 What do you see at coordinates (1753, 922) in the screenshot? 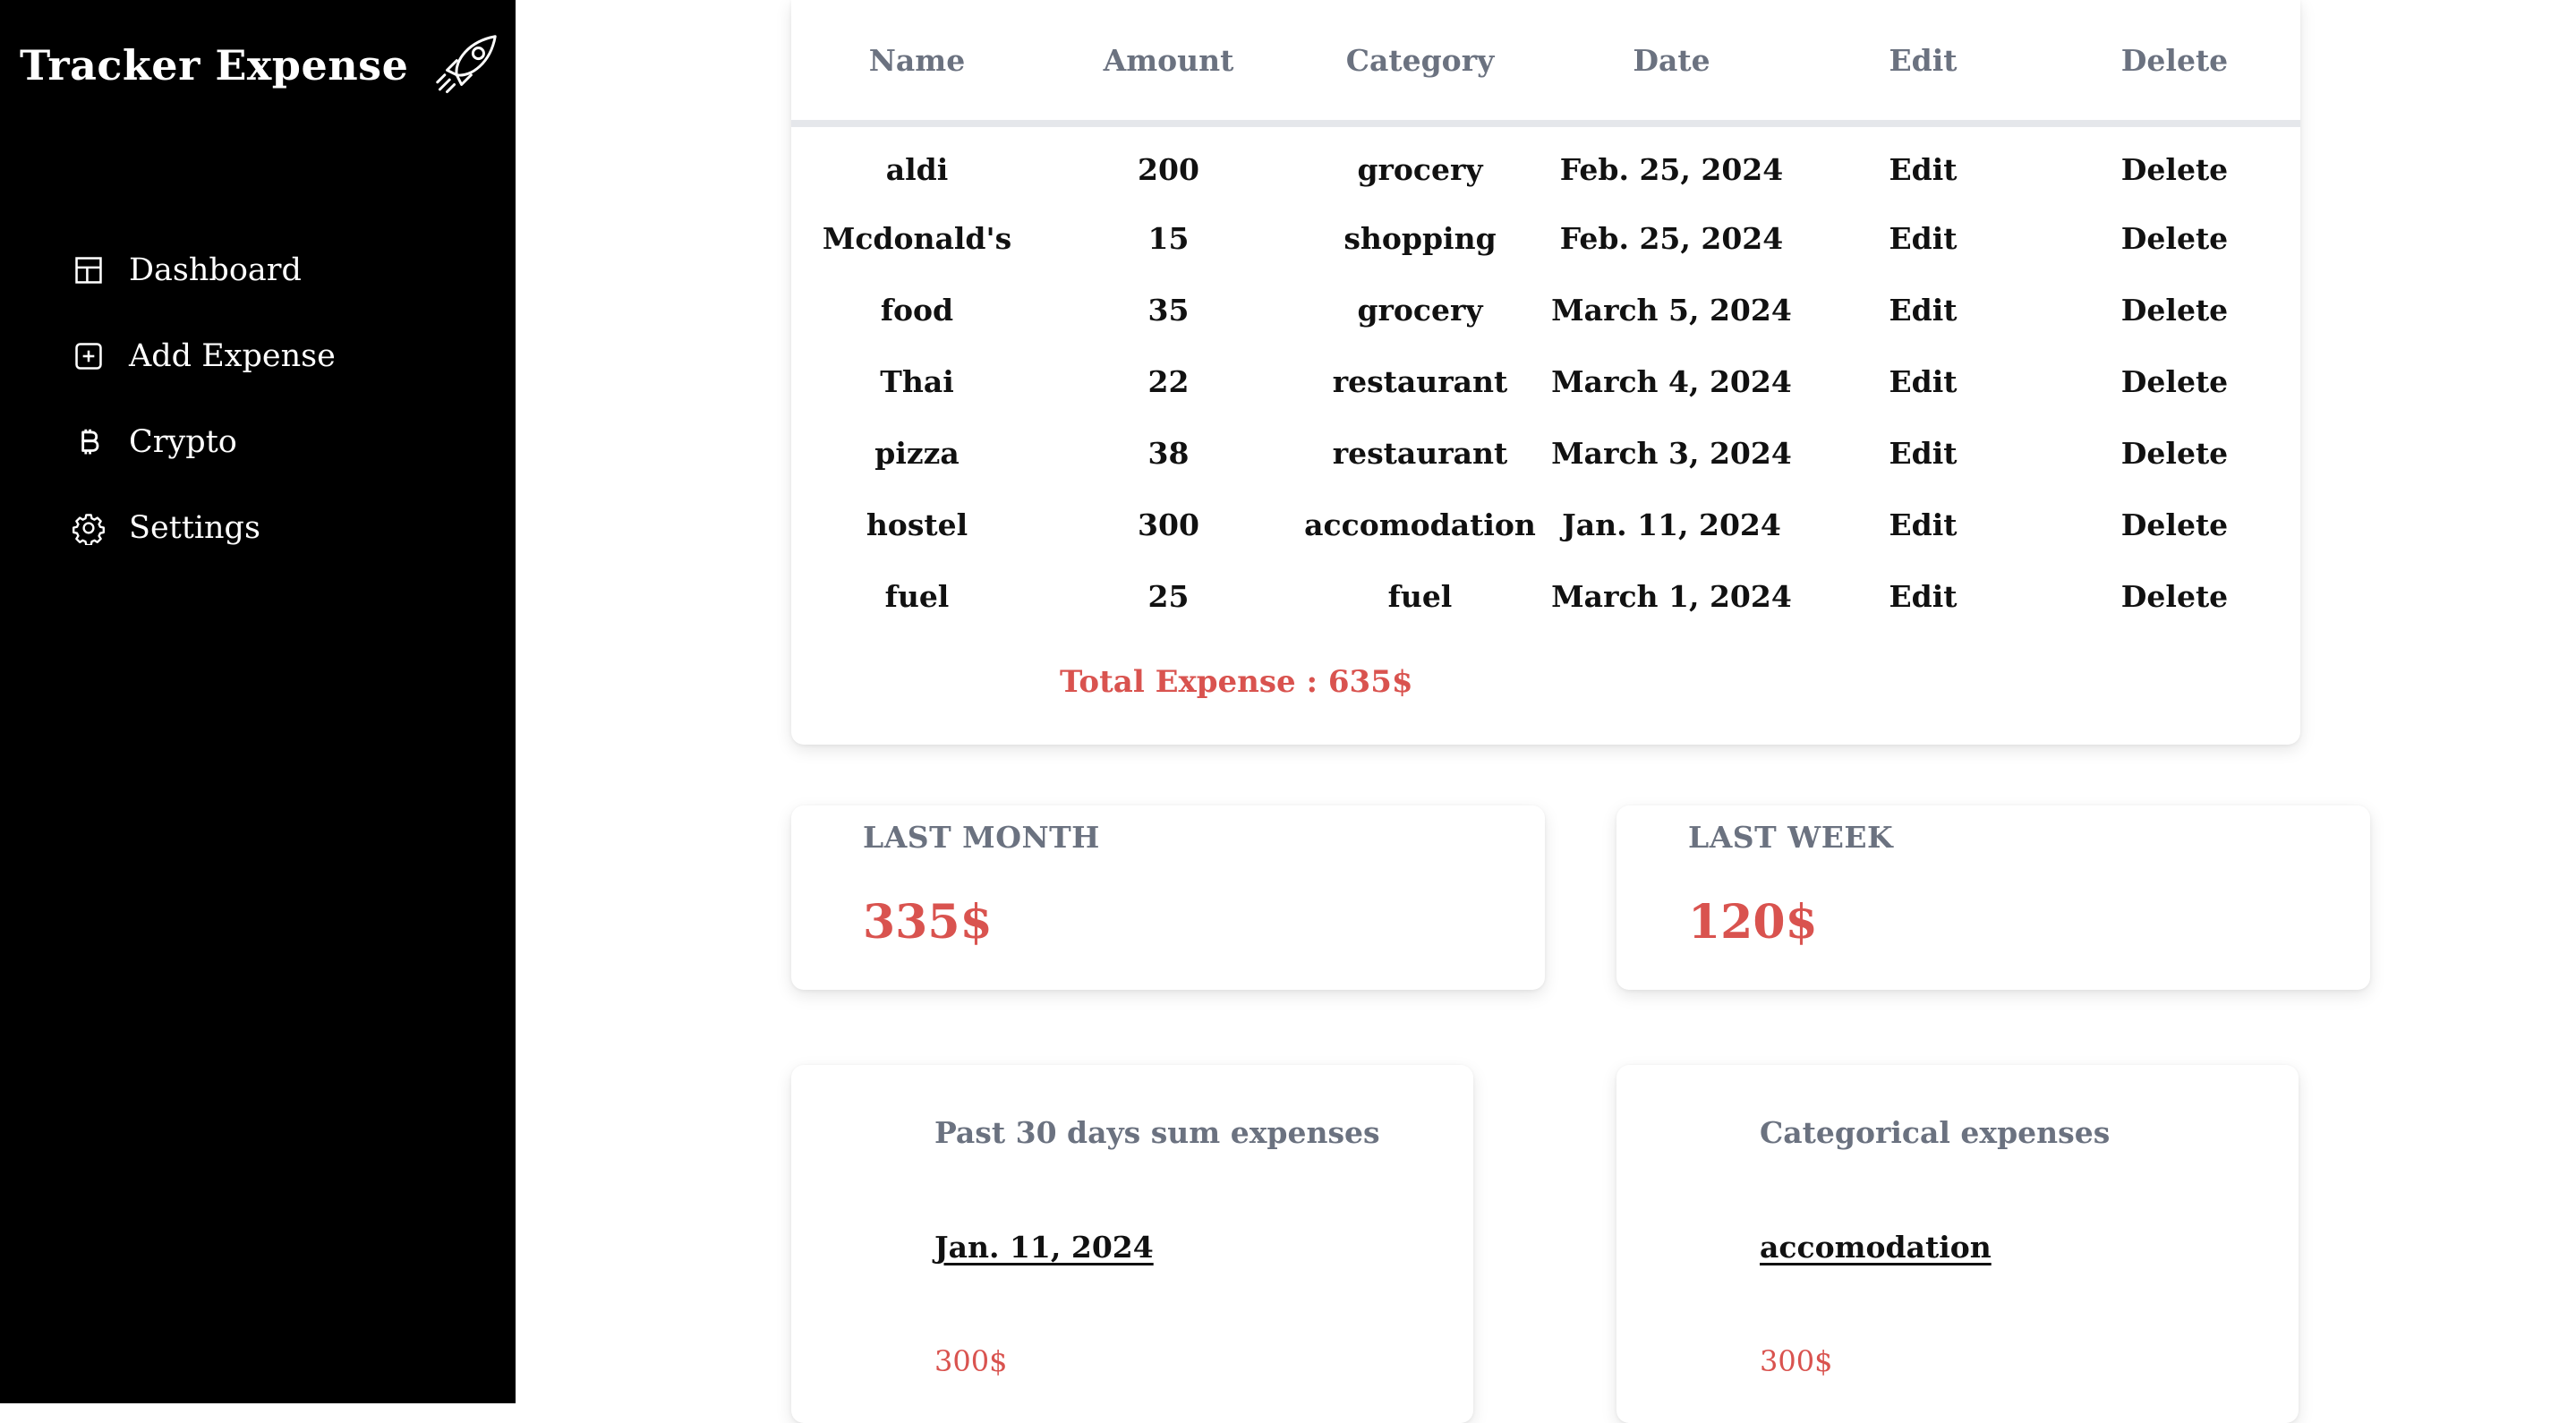
I see `last-week-value: 120$` at bounding box center [1753, 922].